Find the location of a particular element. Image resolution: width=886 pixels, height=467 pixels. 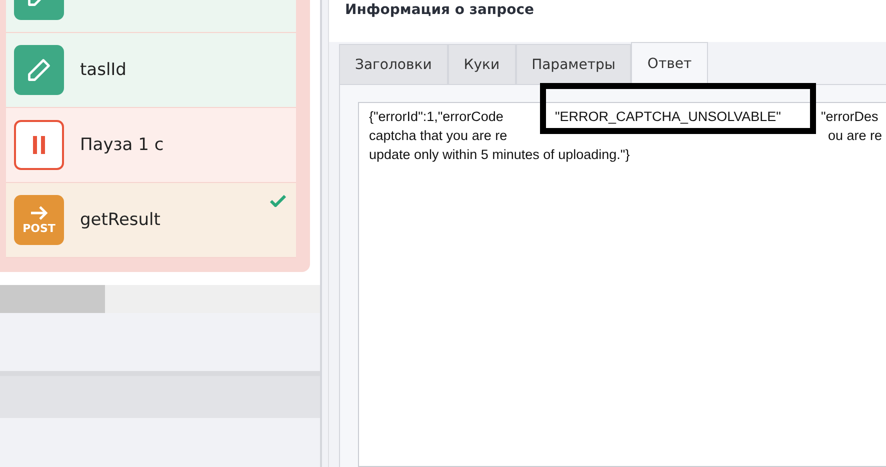

action-label: getResult is located at coordinates (120, 220).